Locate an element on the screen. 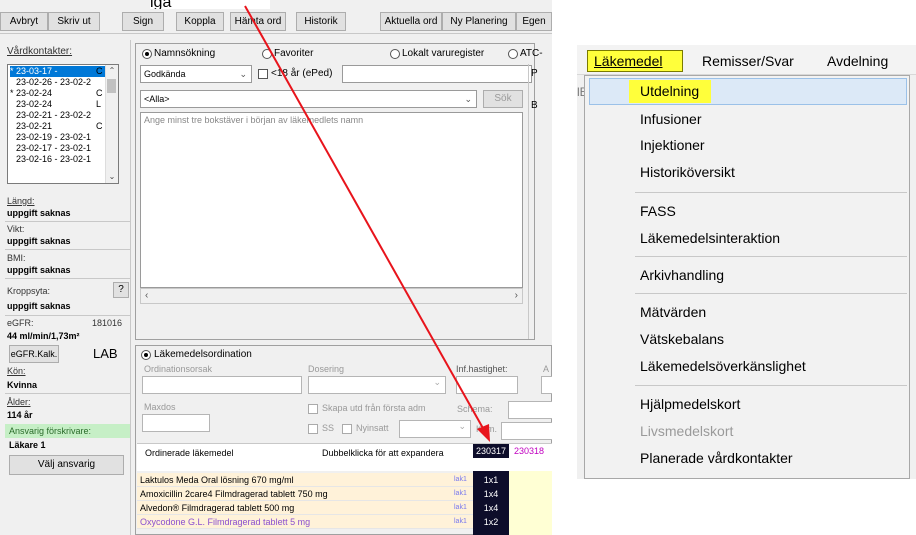 The width and height of the screenshot is (916, 535). history-button: Historik is located at coordinates (321, 21).